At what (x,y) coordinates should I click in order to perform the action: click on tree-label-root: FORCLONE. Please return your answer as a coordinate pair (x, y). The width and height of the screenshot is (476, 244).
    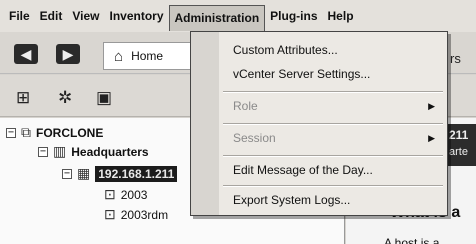
    Looking at the image, I should click on (70, 132).